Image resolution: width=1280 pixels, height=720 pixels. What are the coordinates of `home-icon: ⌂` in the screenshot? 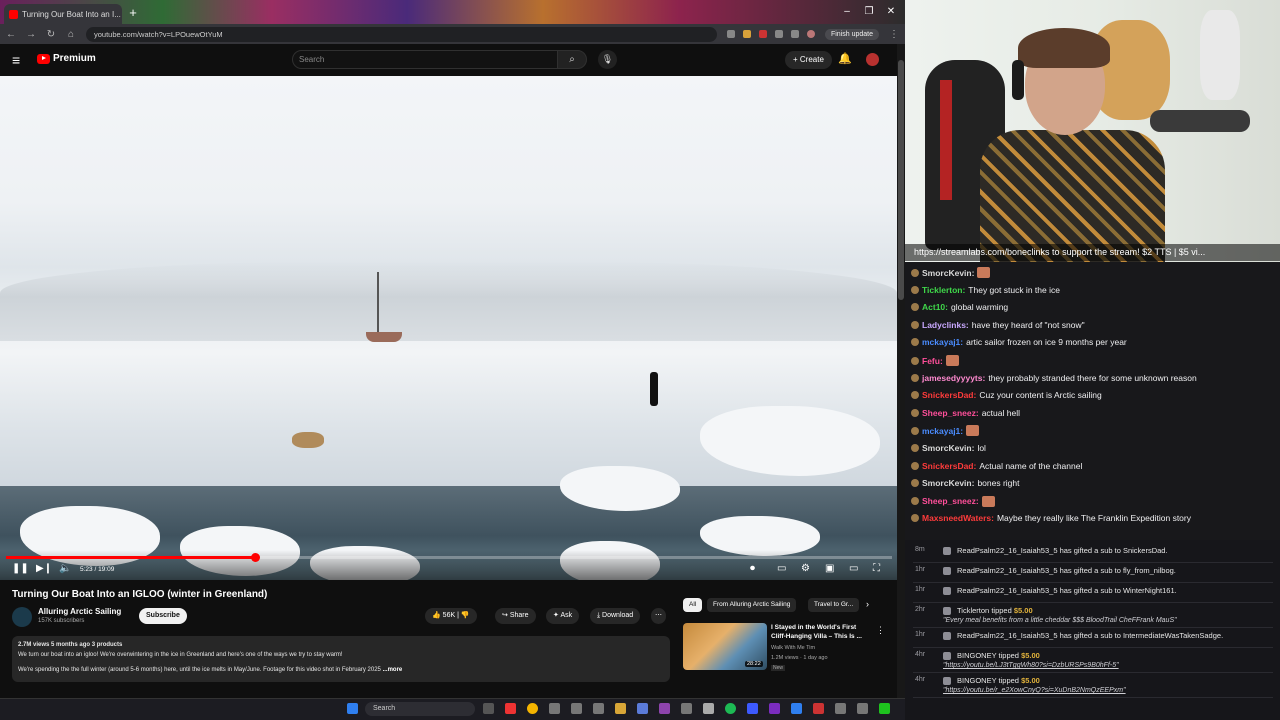 It's located at (71, 34).